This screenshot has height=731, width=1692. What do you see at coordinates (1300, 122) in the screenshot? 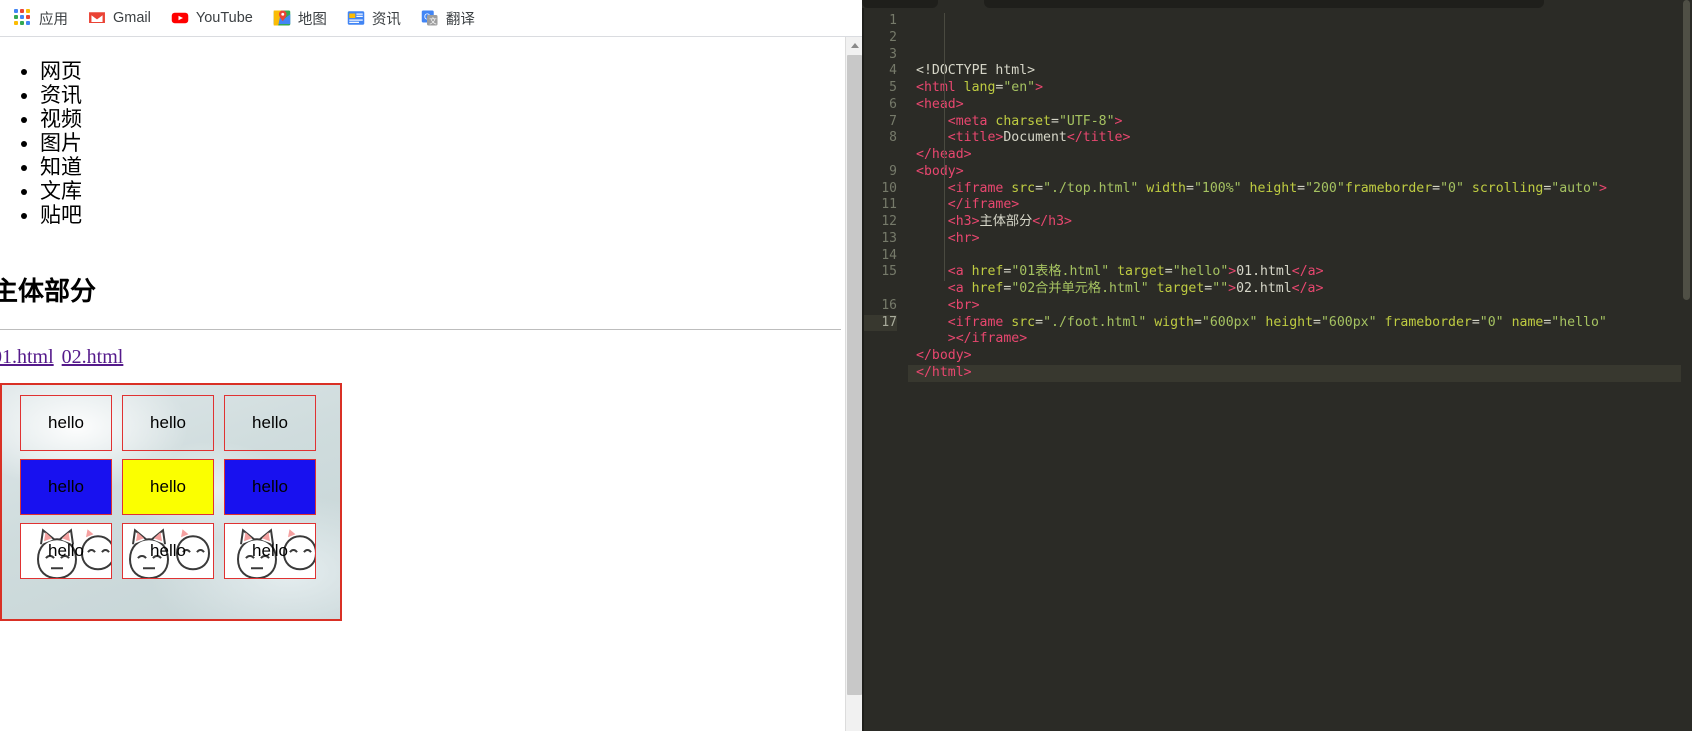
I see `code-line: <meta charset="UTF-8">` at bounding box center [1300, 122].